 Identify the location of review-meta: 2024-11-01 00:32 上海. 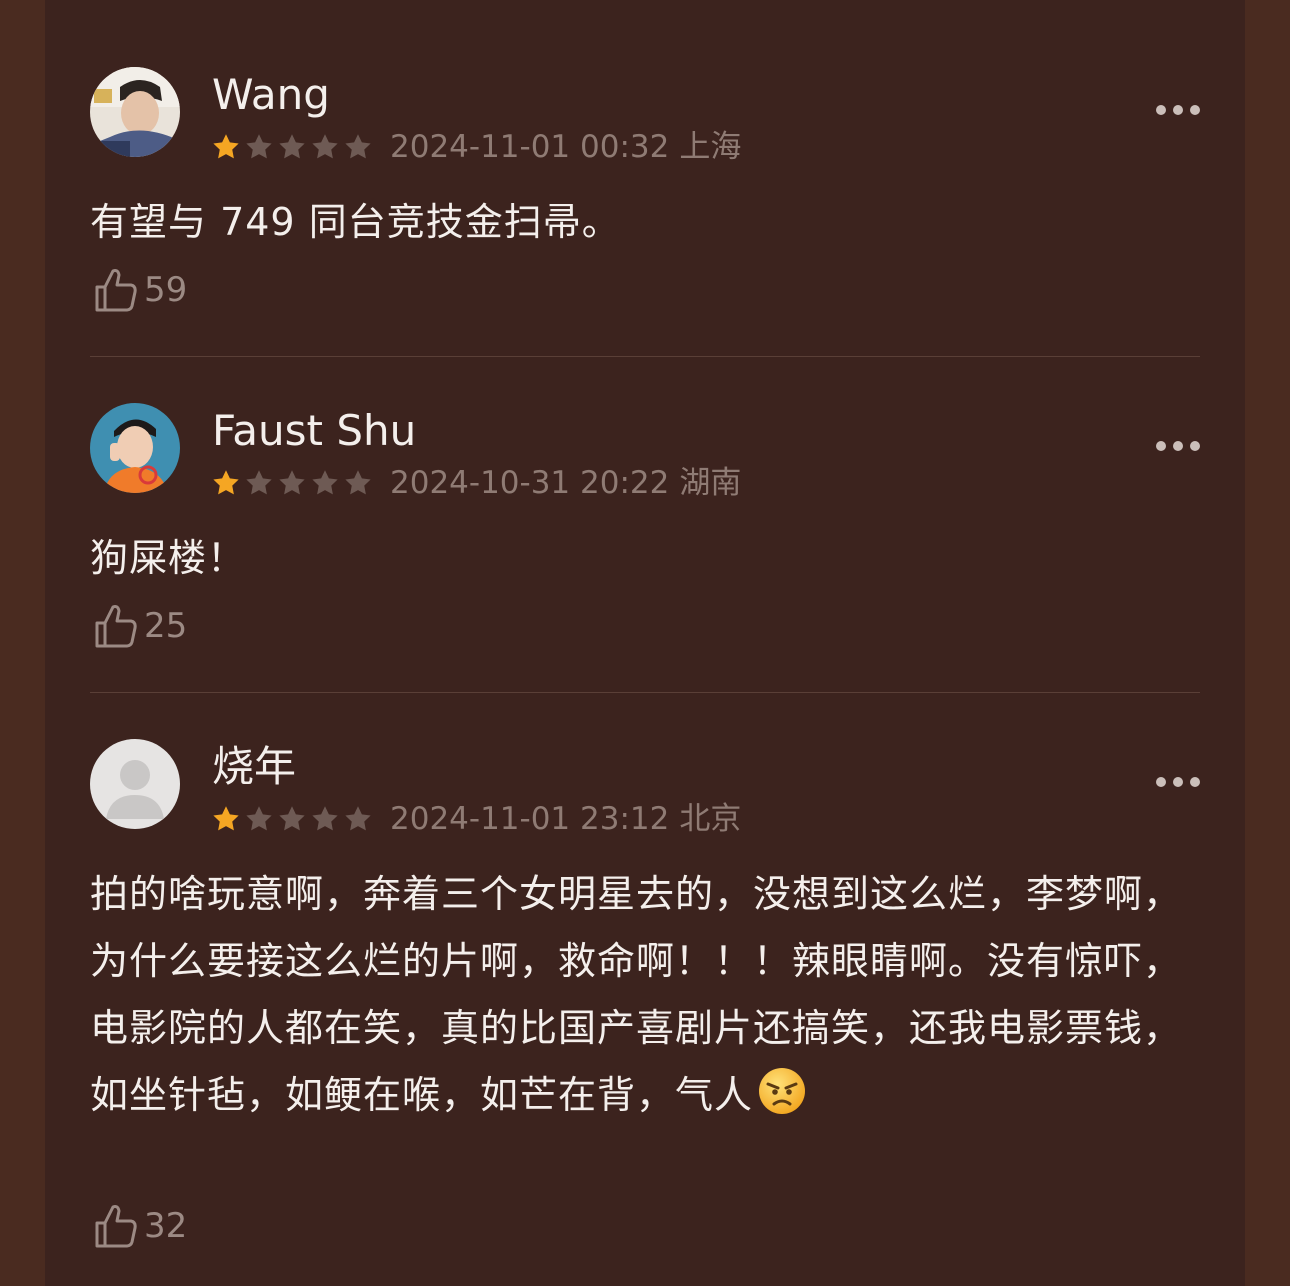
(475, 147).